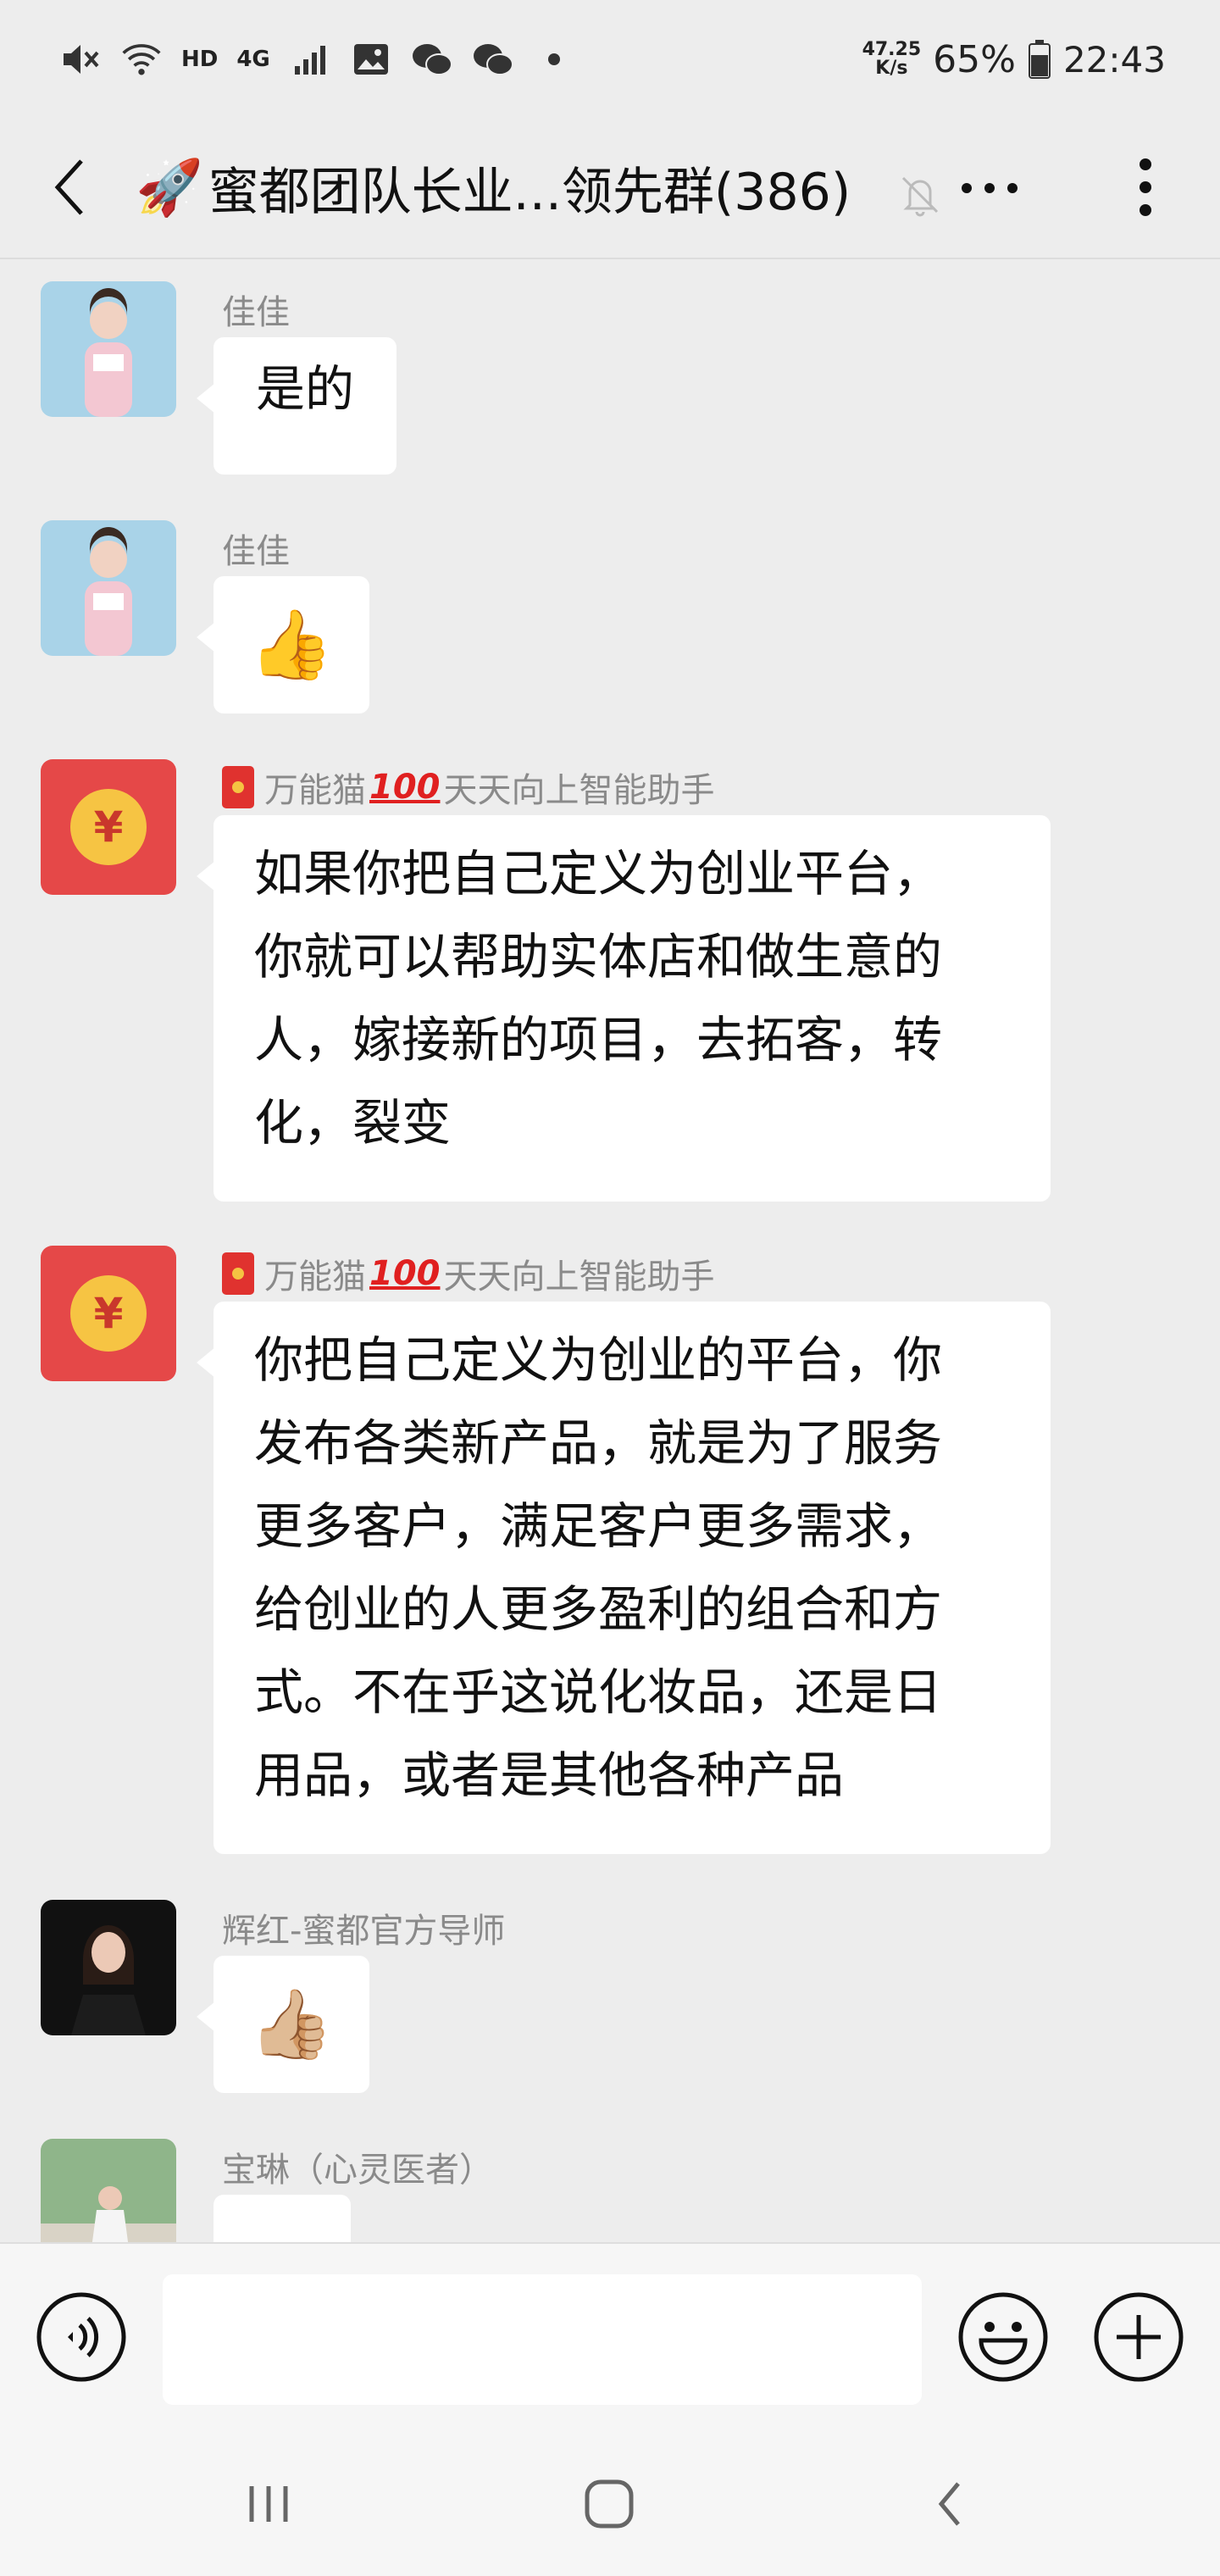 The width and height of the screenshot is (1220, 2576). I want to click on more-functions-button, so click(1138, 2337).